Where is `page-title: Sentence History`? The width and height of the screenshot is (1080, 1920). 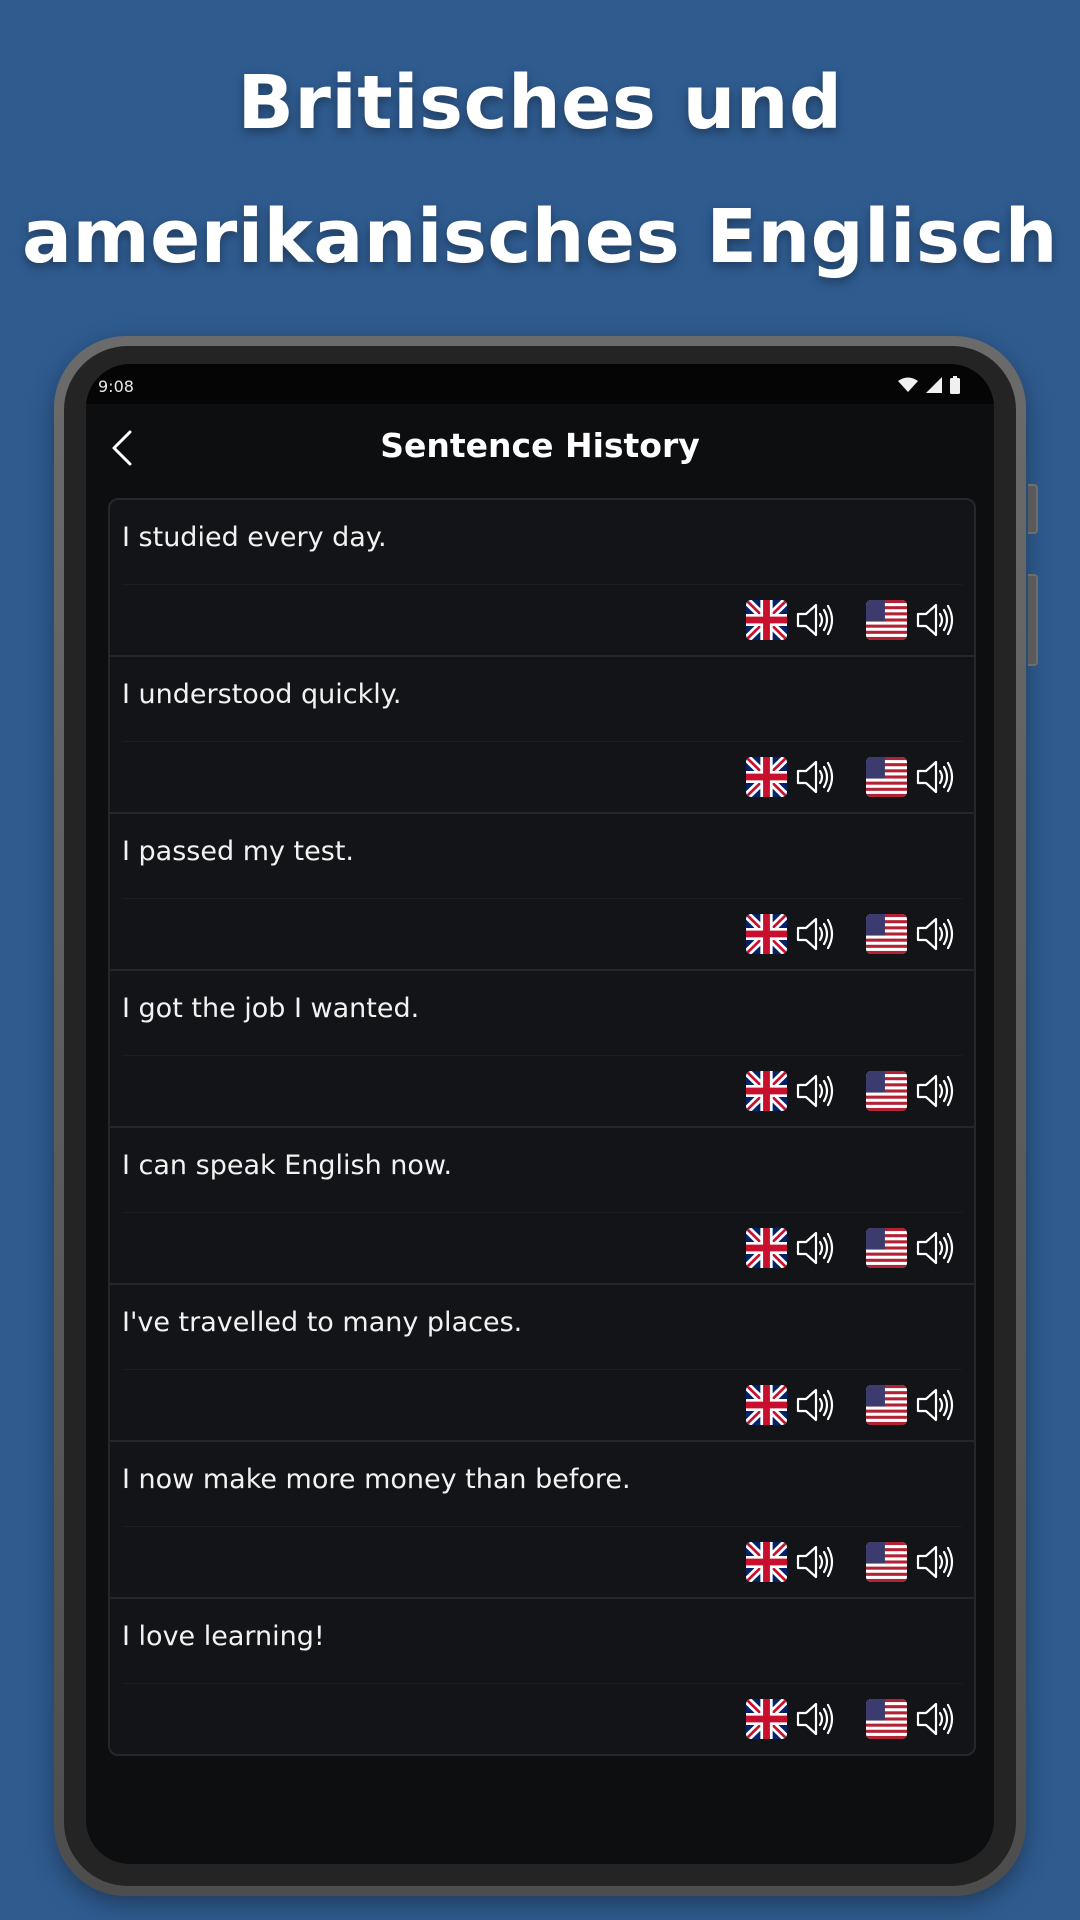
page-title: Sentence History is located at coordinates (540, 445).